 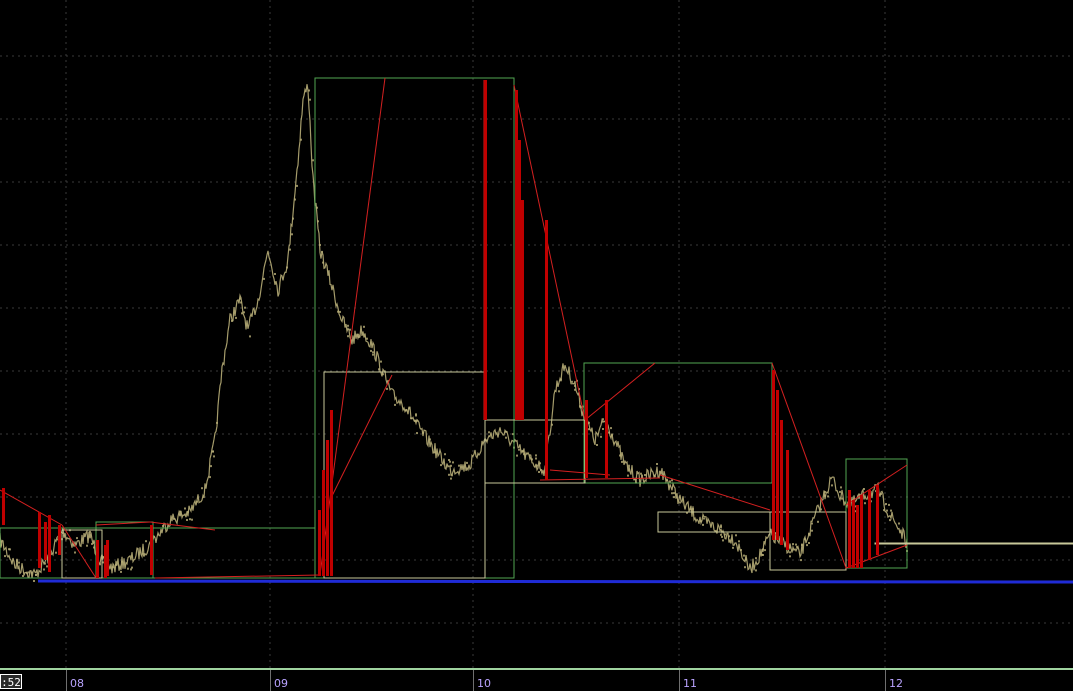 I want to click on time-axis: 08 09 10 11 12, so click(x=536, y=679).